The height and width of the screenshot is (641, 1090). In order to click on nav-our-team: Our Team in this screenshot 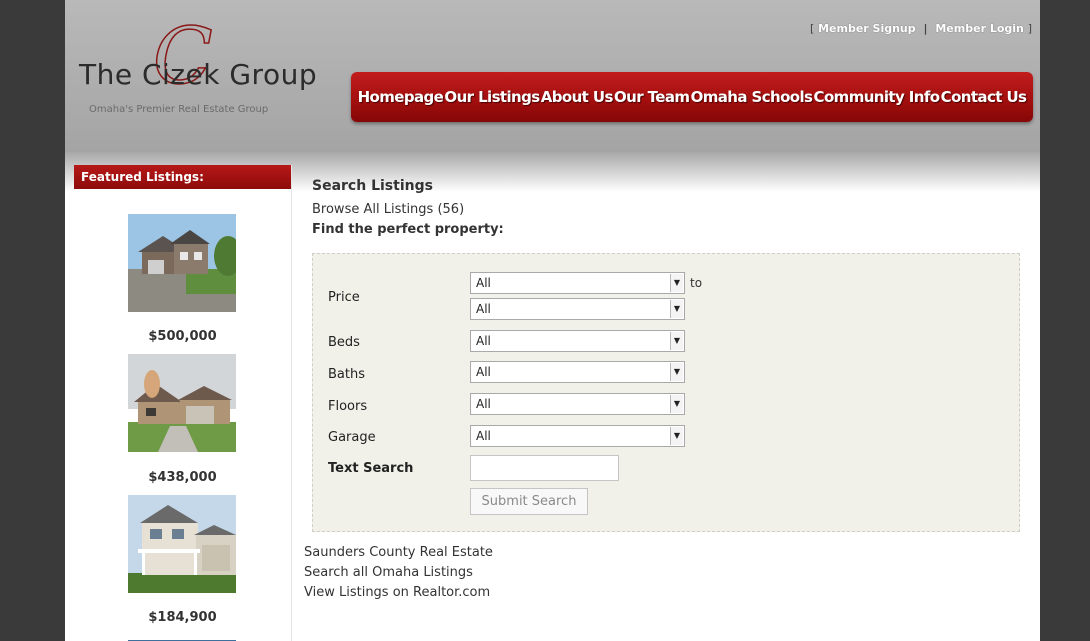, I will do `click(652, 97)`.